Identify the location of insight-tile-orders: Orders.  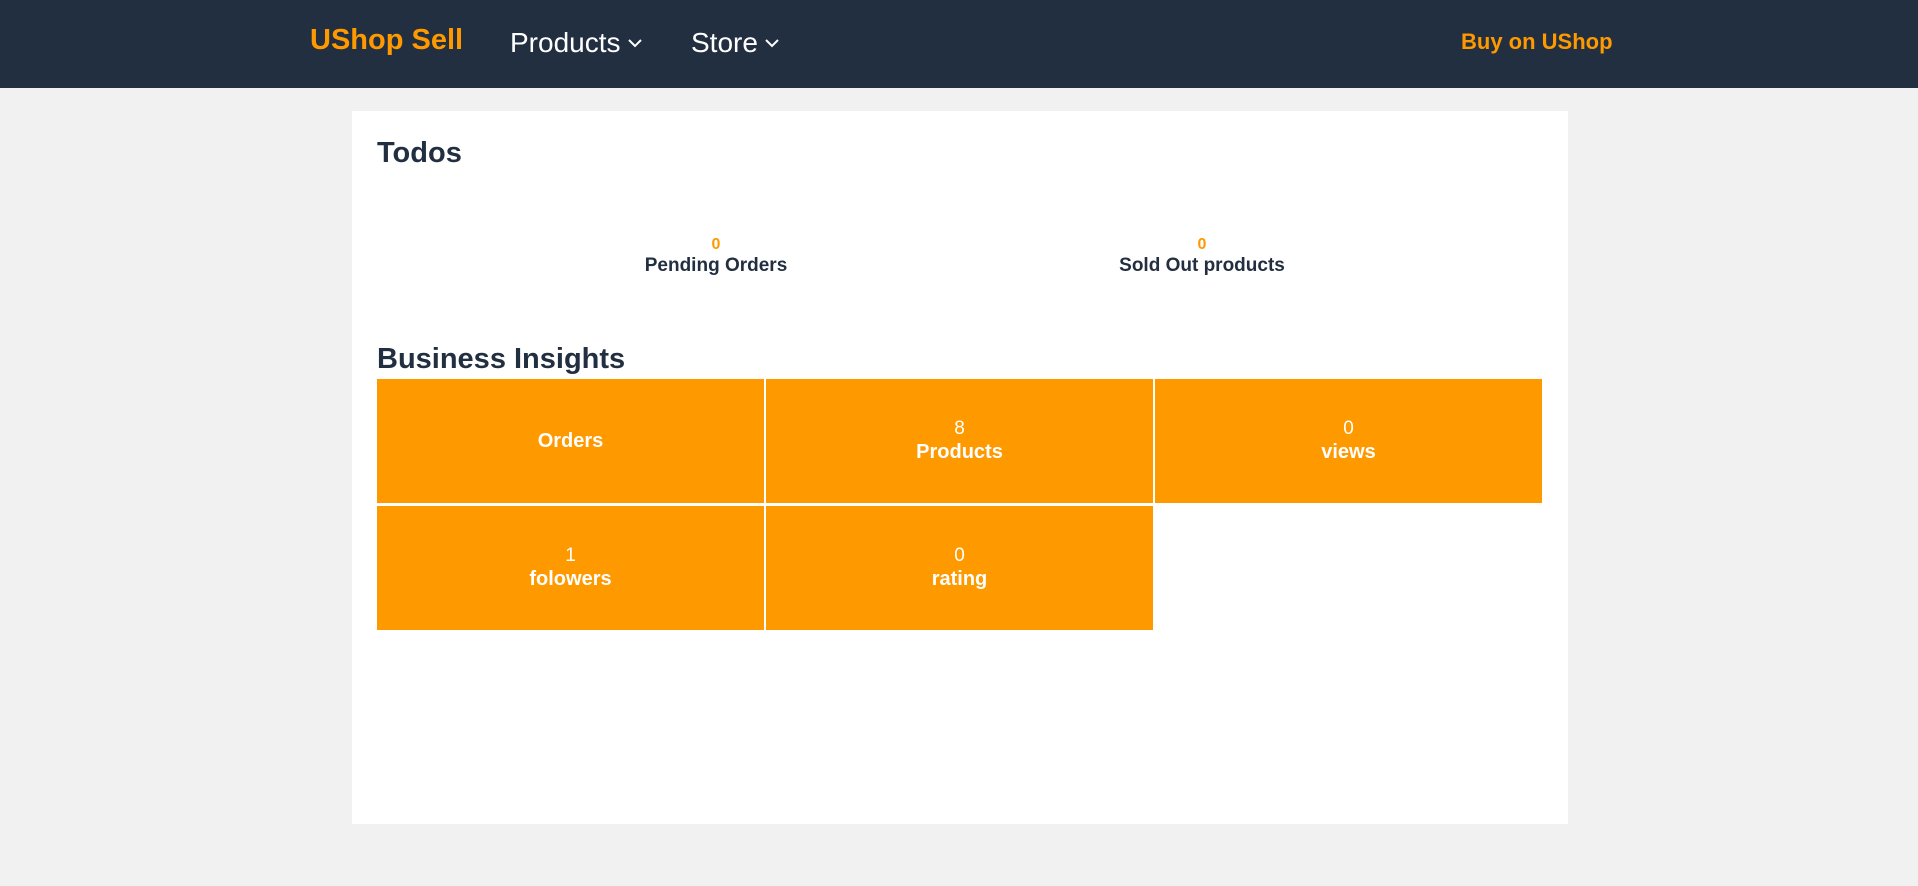
(570, 441).